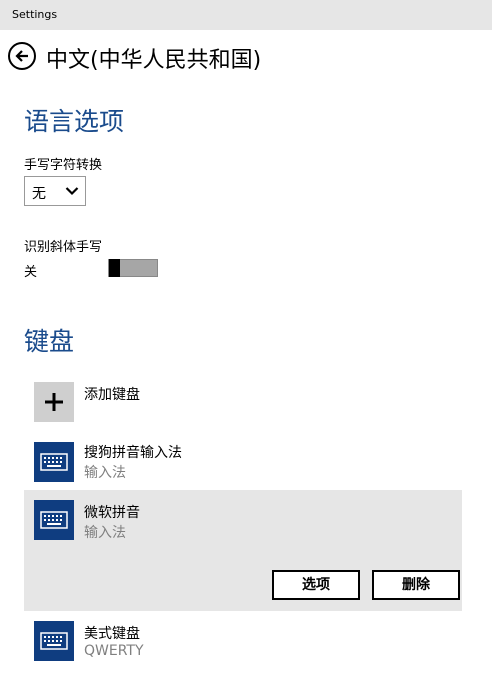  I want to click on page-title: 中文(中华人民共和国), so click(154, 60).